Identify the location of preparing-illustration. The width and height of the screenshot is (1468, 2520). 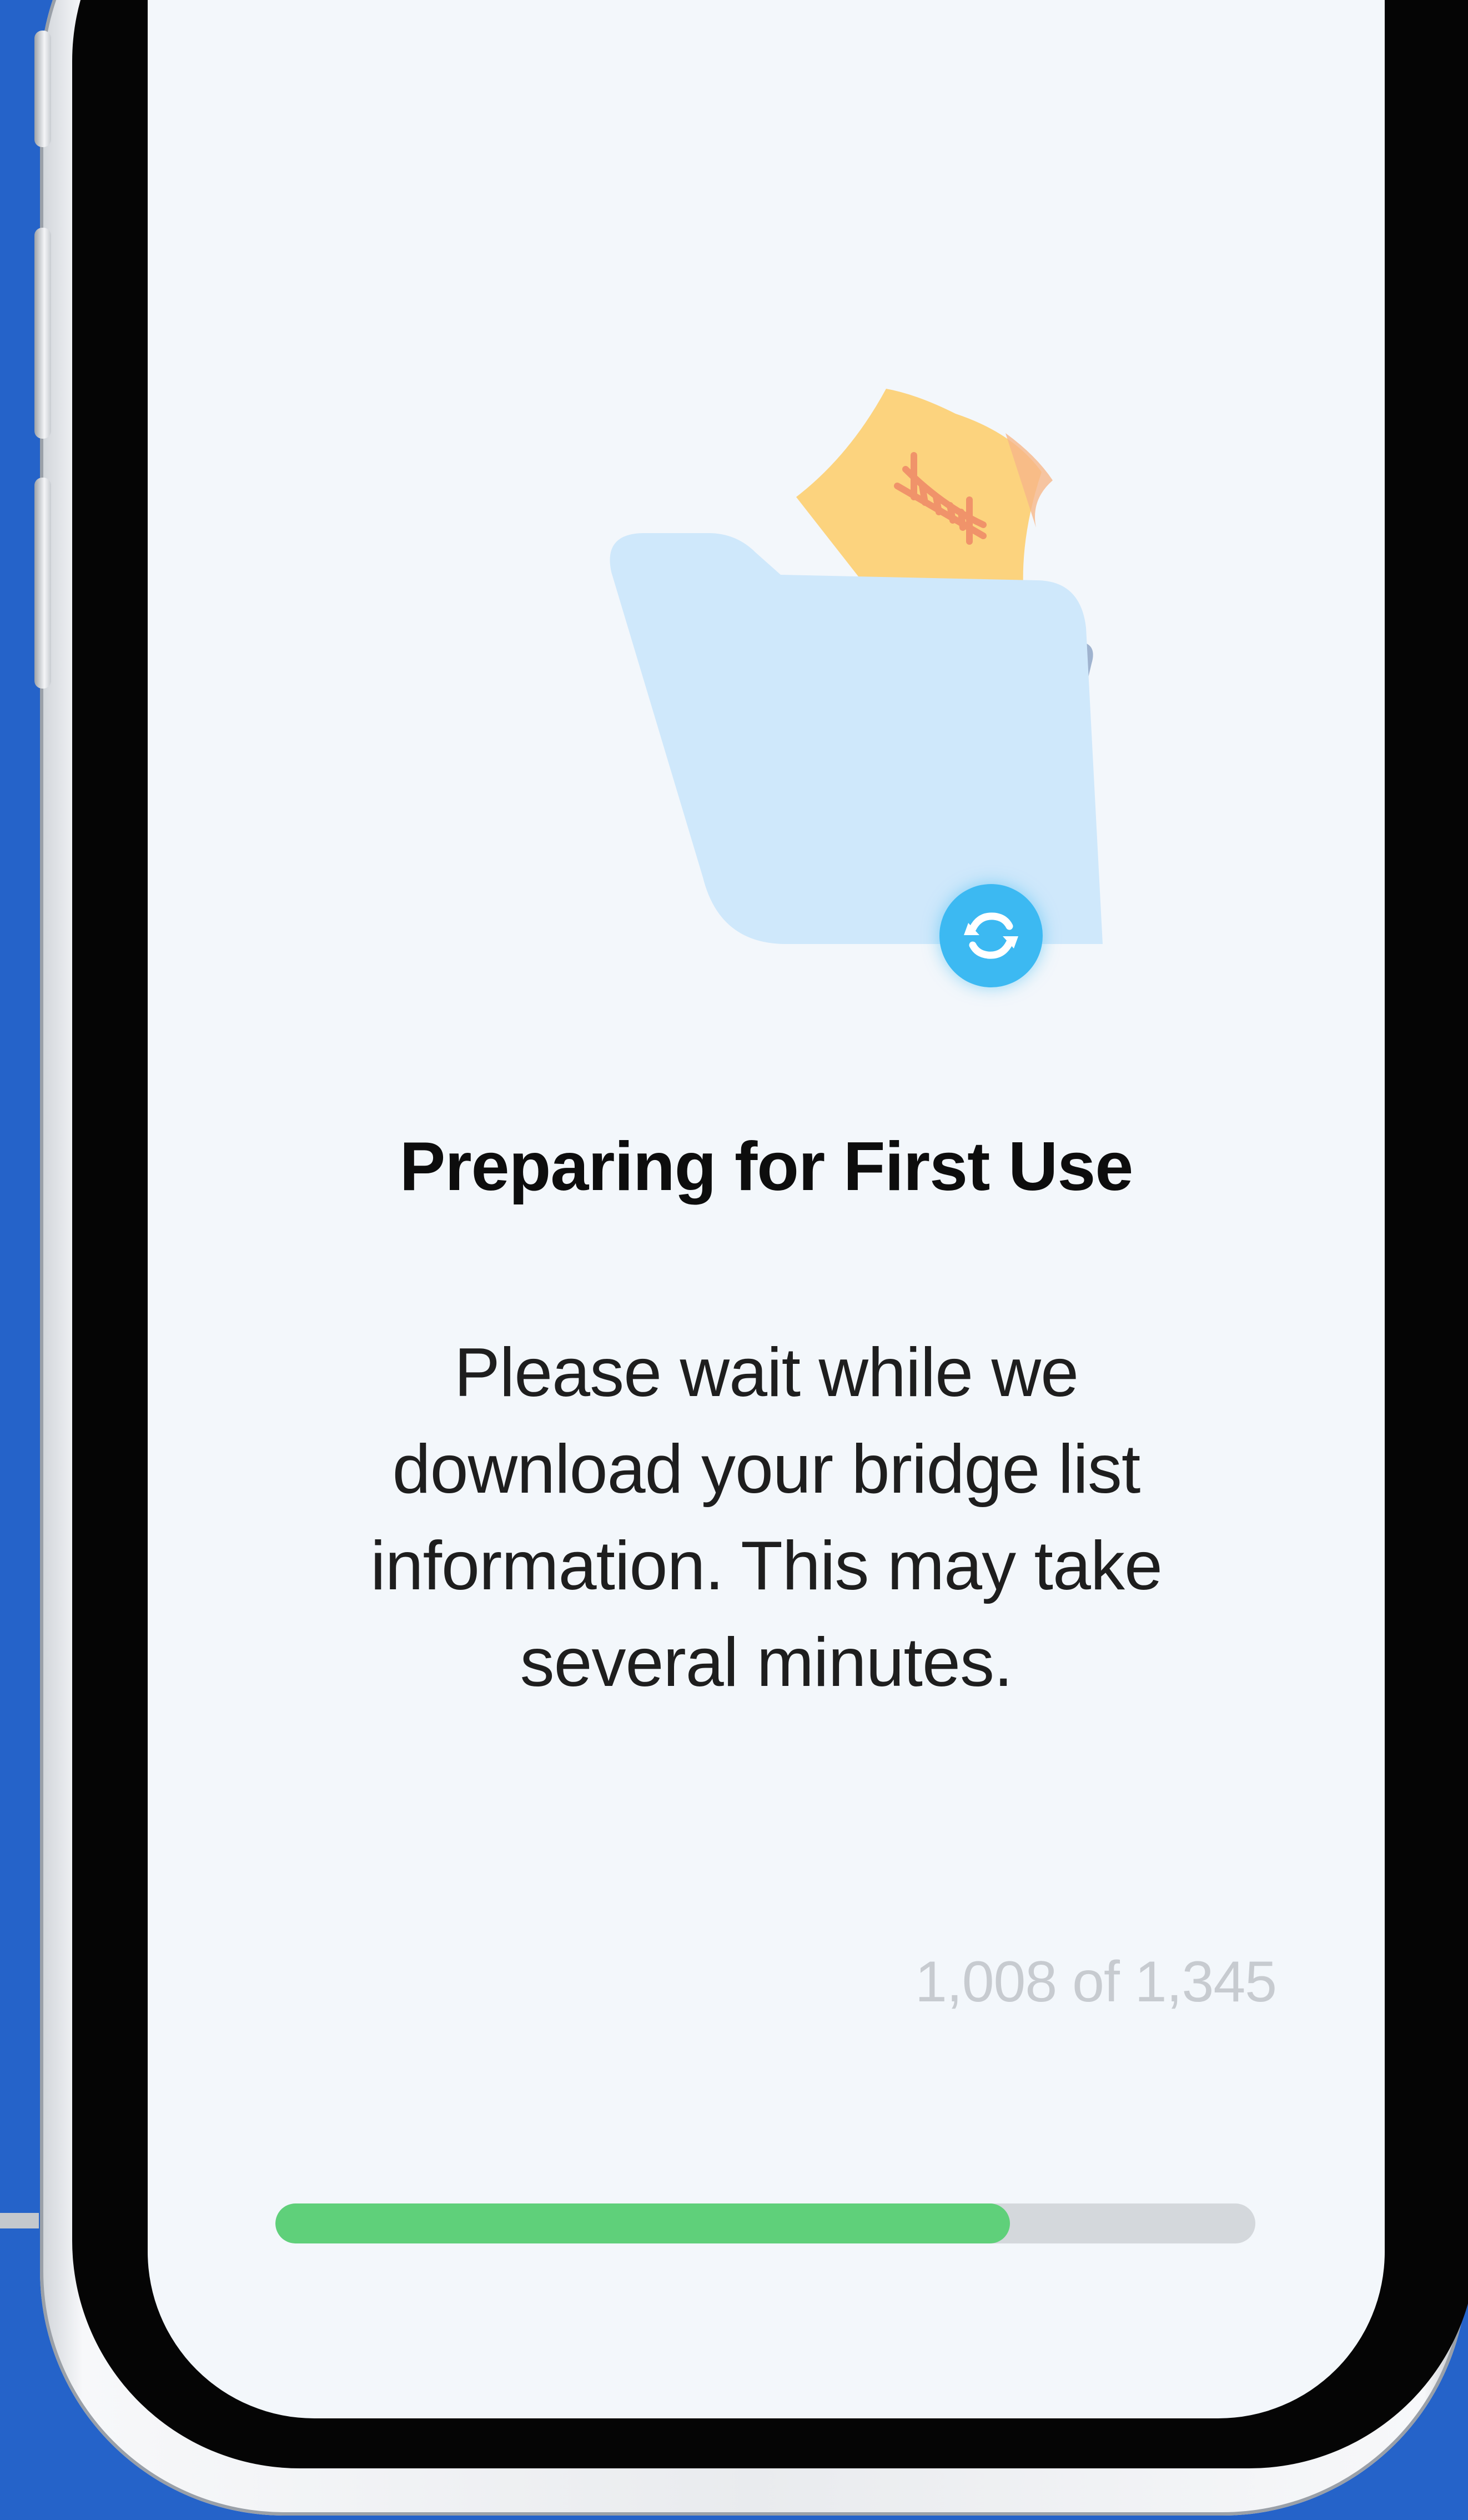
(856, 666).